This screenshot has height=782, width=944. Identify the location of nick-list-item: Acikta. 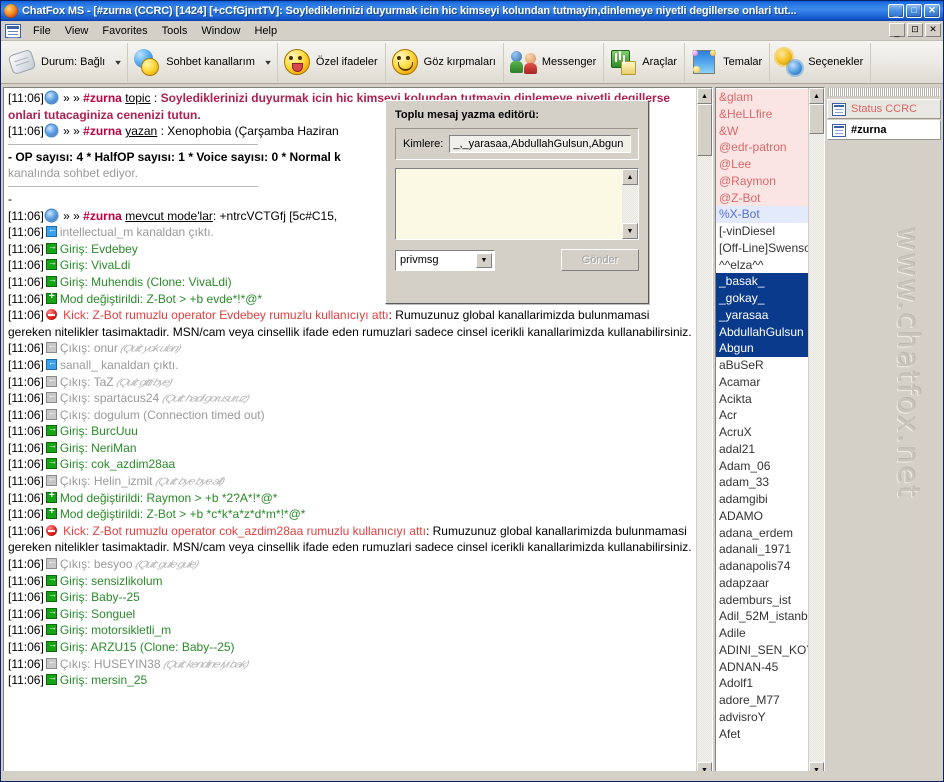
(762, 399).